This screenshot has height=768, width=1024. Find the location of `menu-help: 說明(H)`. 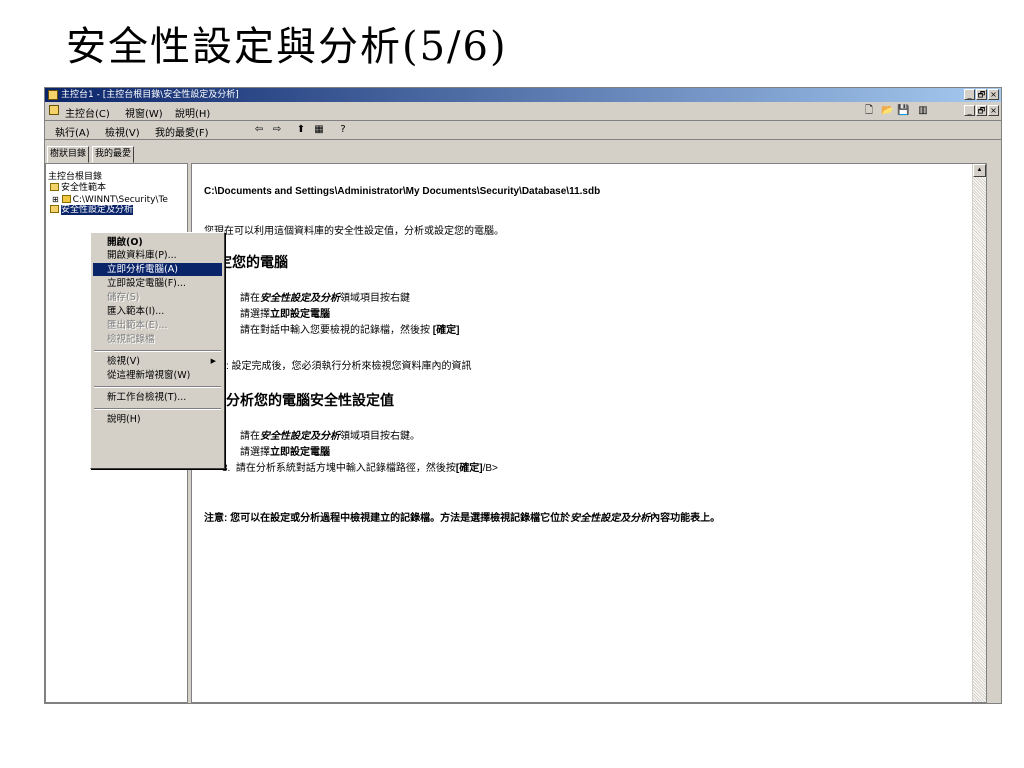

menu-help: 說明(H) is located at coordinates (192, 112).